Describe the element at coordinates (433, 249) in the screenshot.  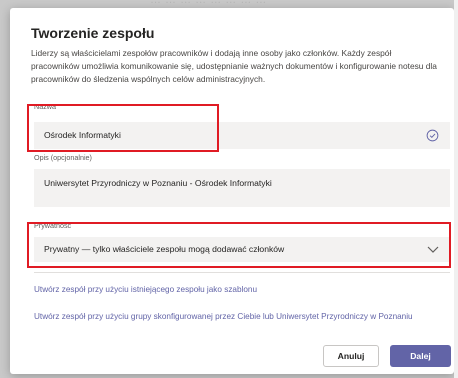
I see `chevron-down-icon` at that location.